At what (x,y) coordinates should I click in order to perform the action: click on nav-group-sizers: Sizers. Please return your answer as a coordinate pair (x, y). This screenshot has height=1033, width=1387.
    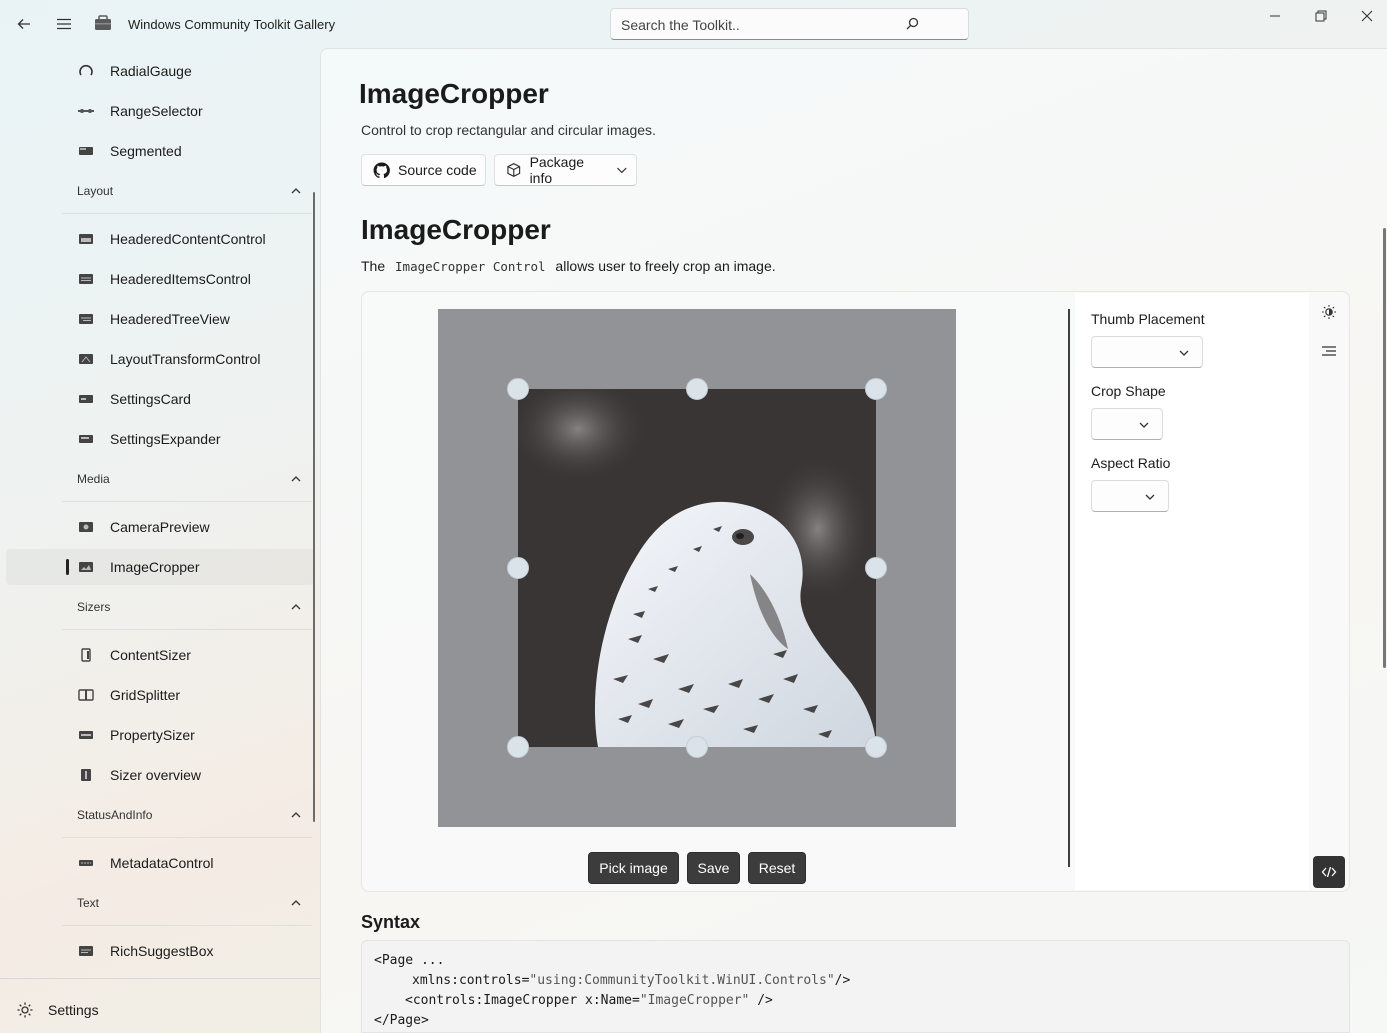
    Looking at the image, I should click on (160, 607).